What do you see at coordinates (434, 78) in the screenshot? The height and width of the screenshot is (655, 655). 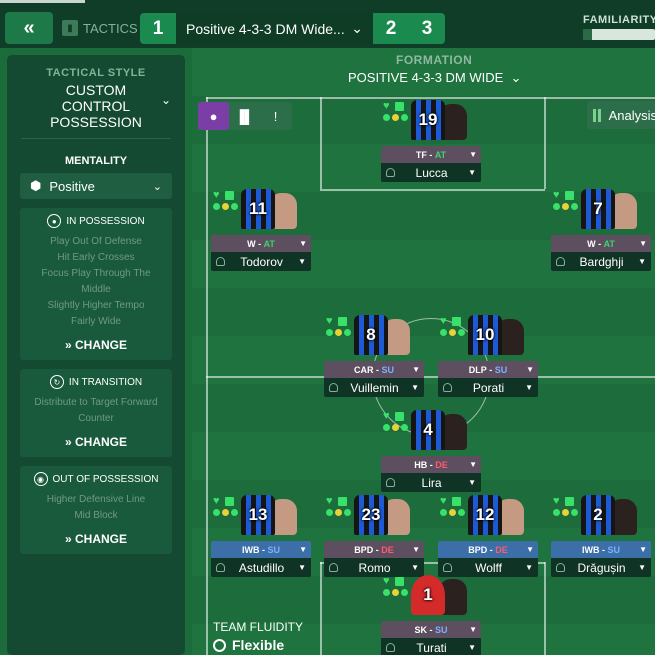 I see `formation-dropdown: POSITIVE 4-3-3 DM WIDE ⌄` at bounding box center [434, 78].